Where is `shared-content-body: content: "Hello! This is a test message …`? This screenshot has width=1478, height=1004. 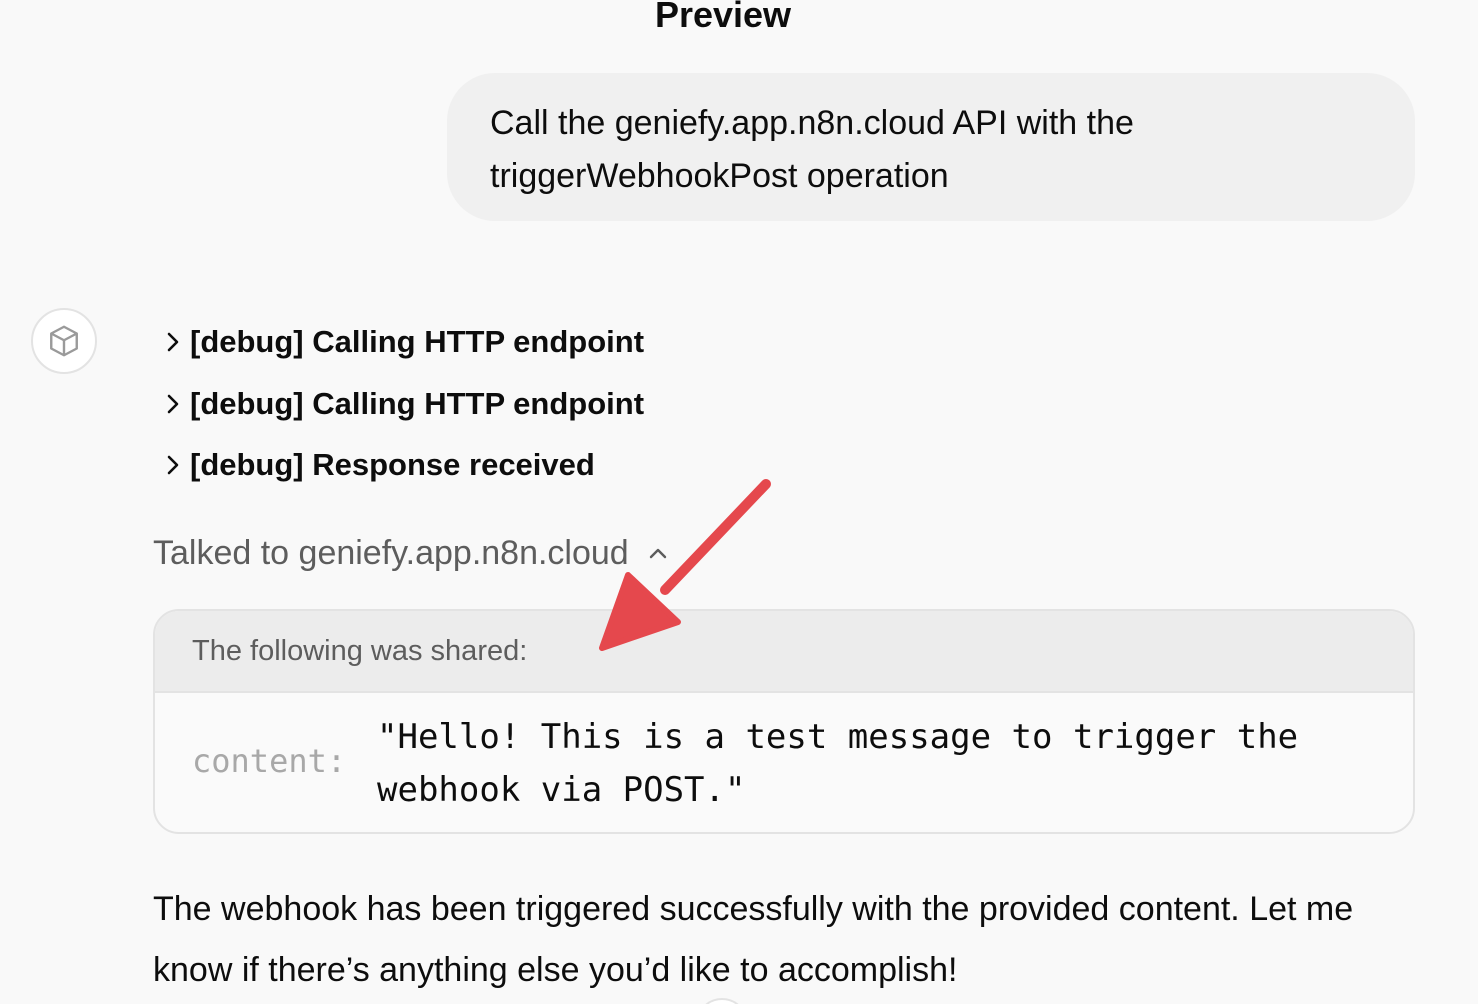 shared-content-body: content: "Hello! This is a test message … is located at coordinates (784, 762).